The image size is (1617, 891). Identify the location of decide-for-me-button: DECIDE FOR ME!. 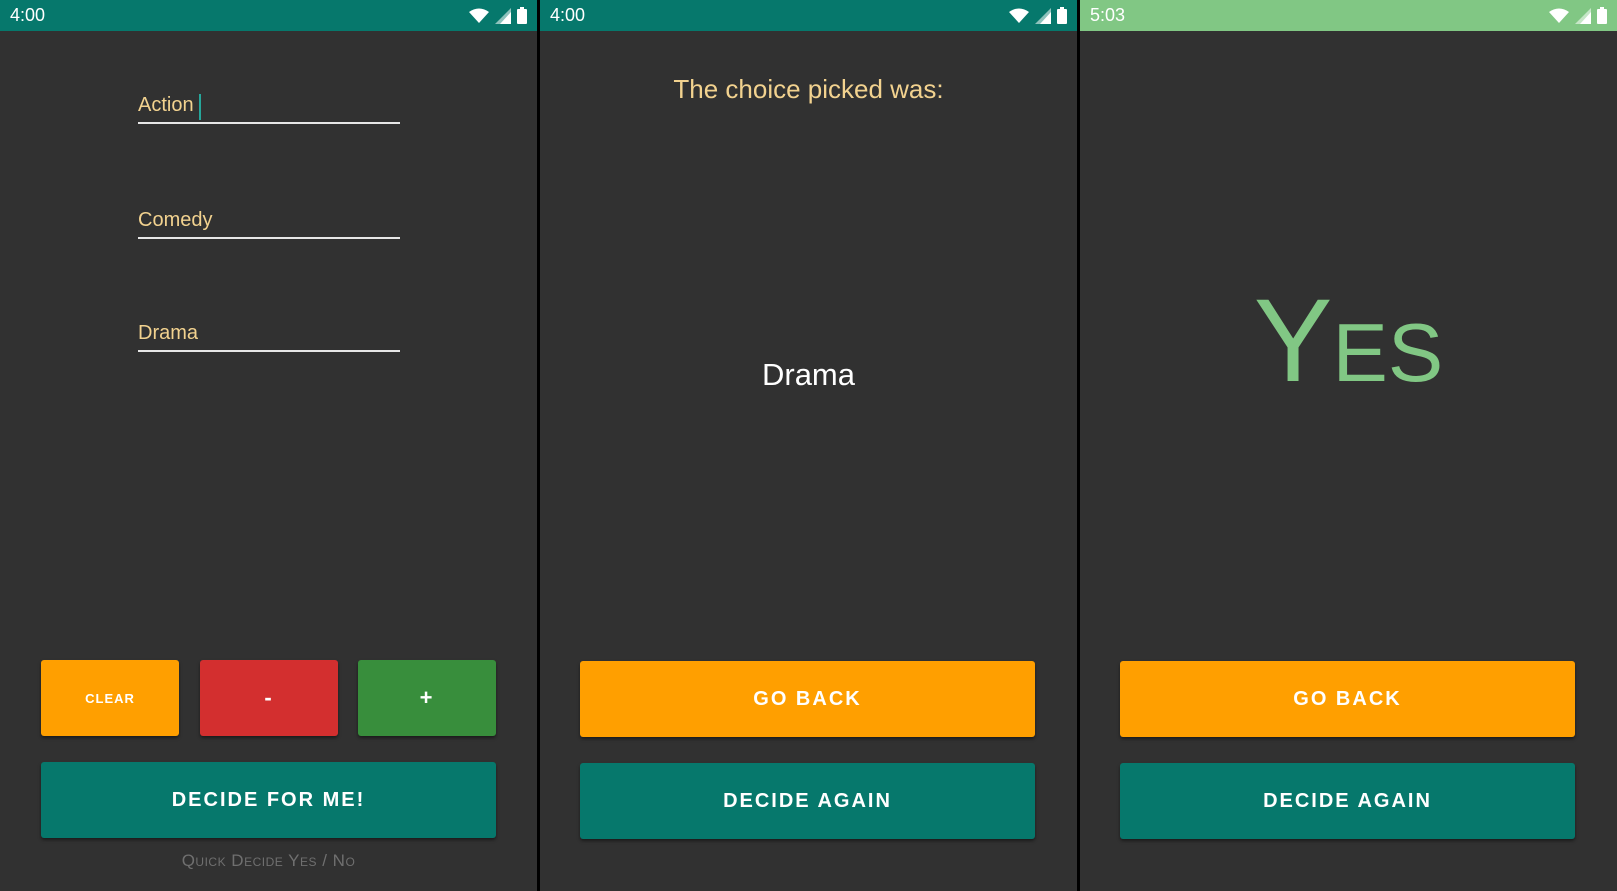
(268, 800).